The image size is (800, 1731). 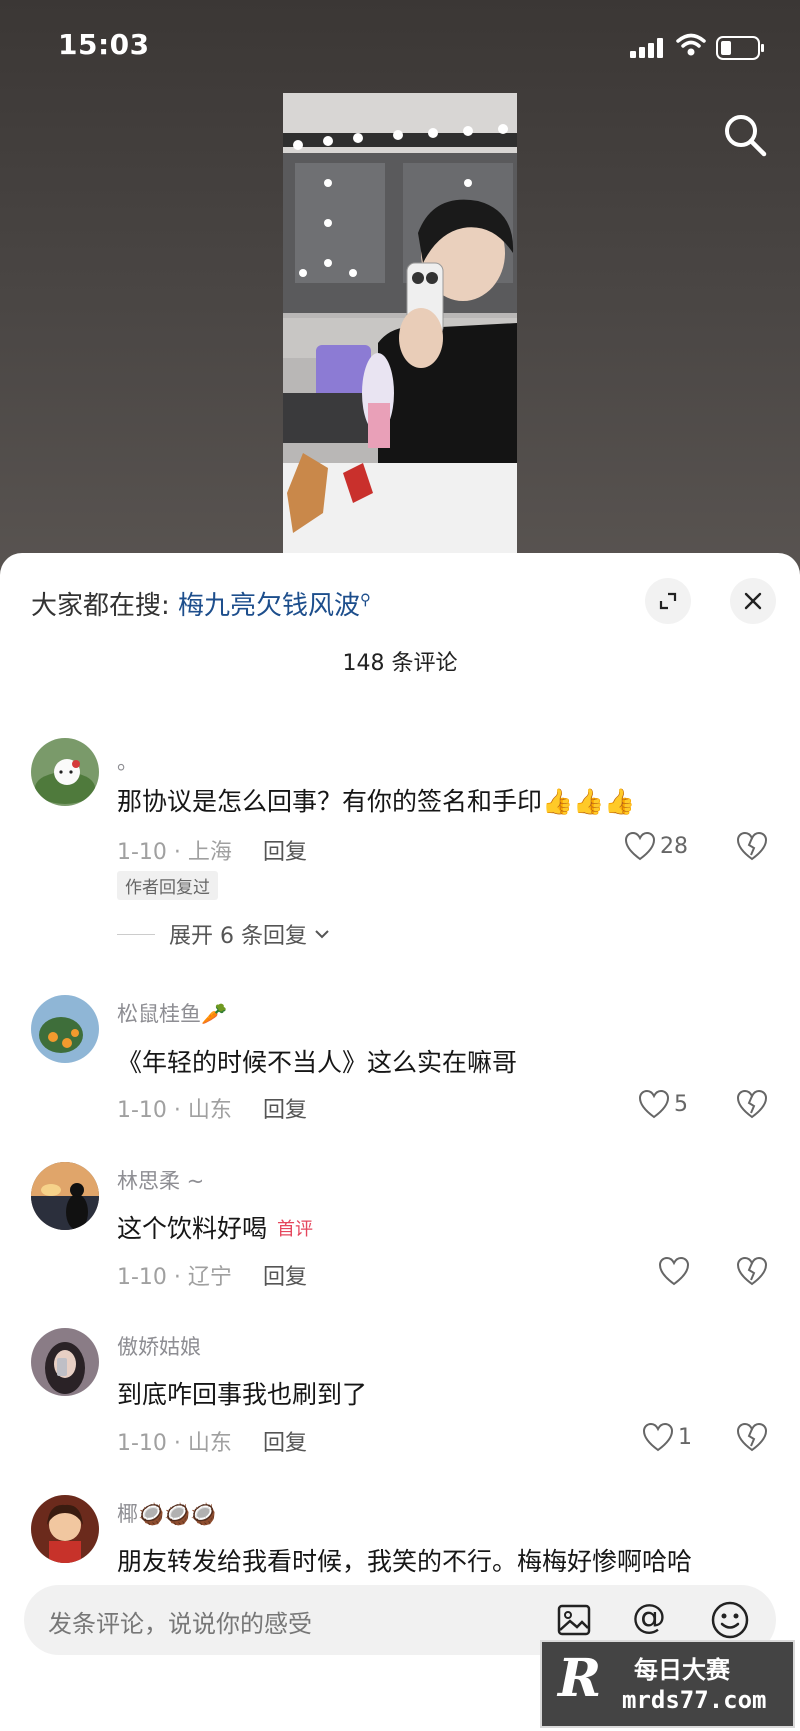 What do you see at coordinates (691, 44) in the screenshot?
I see `wifi-icon` at bounding box center [691, 44].